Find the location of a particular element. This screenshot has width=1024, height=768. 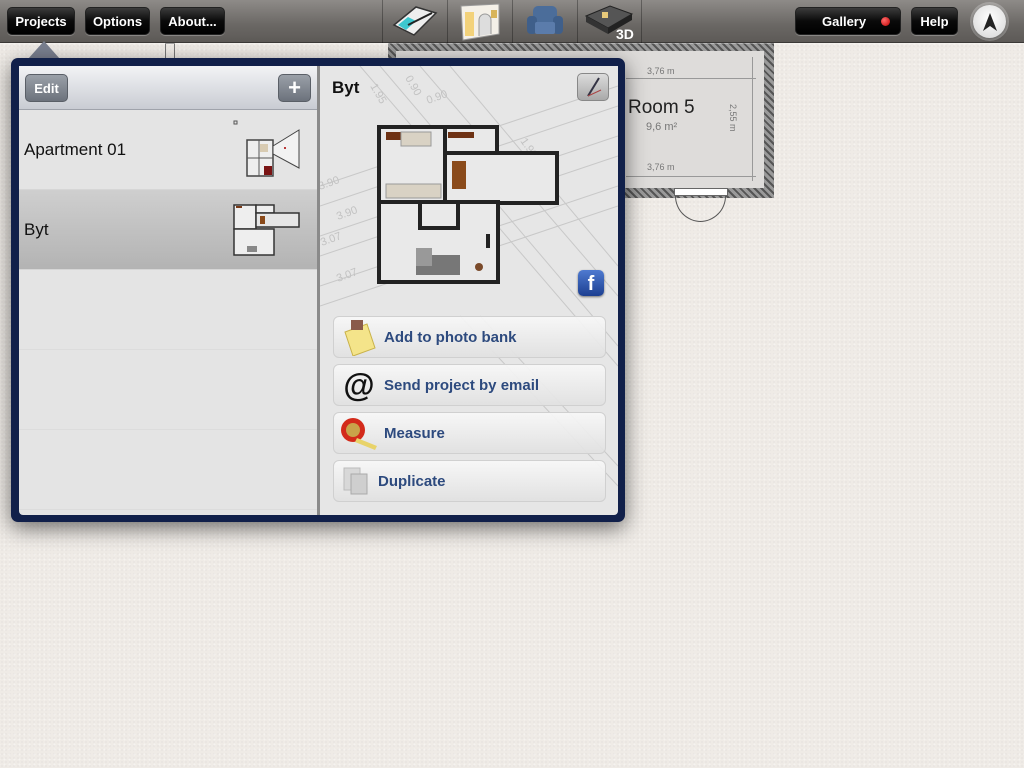

room-height: 2,55 m is located at coordinates (733, 118).